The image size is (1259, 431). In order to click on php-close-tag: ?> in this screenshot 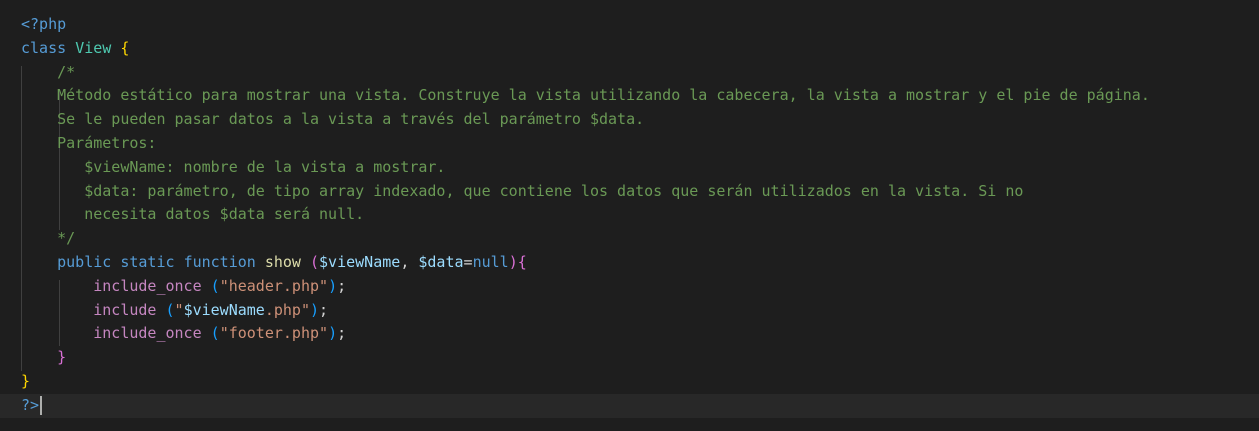, I will do `click(30, 404)`.